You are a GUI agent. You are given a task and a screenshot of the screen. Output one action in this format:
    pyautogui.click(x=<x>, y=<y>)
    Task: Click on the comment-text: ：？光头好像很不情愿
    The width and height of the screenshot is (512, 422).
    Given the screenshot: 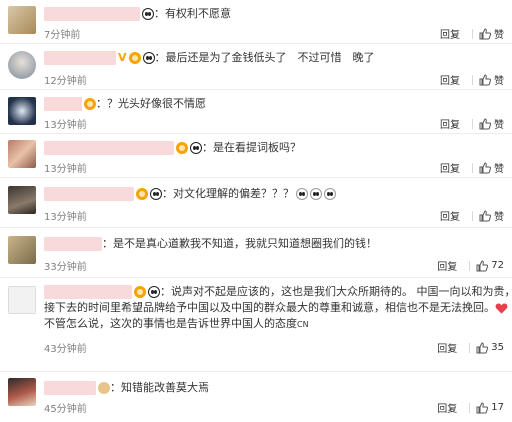 What is the action you would take?
    pyautogui.click(x=151, y=103)
    